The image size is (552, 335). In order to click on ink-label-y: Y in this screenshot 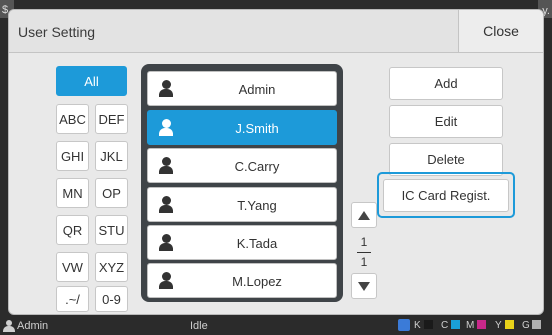, I will do `click(498, 325)`.